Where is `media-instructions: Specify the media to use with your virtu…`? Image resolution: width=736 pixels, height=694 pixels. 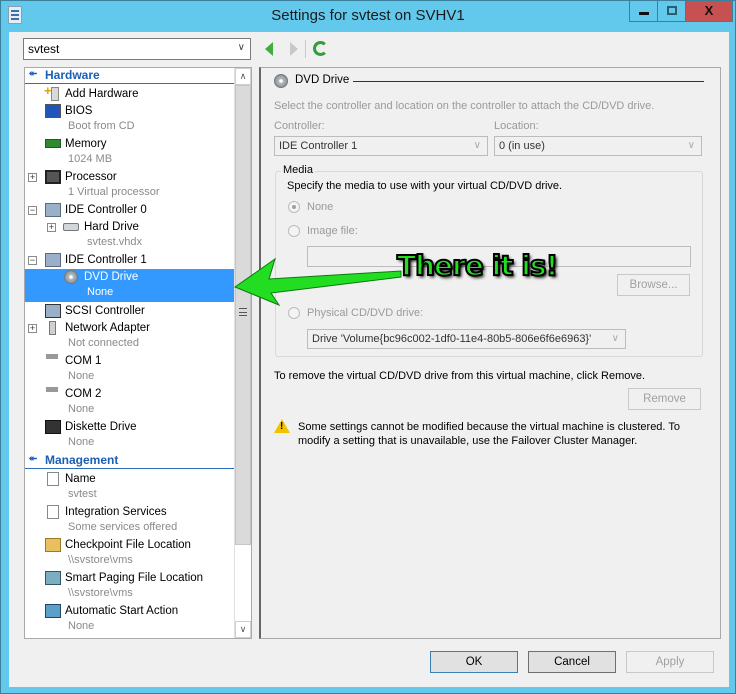
media-instructions: Specify the media to use with your virtu… is located at coordinates (425, 186).